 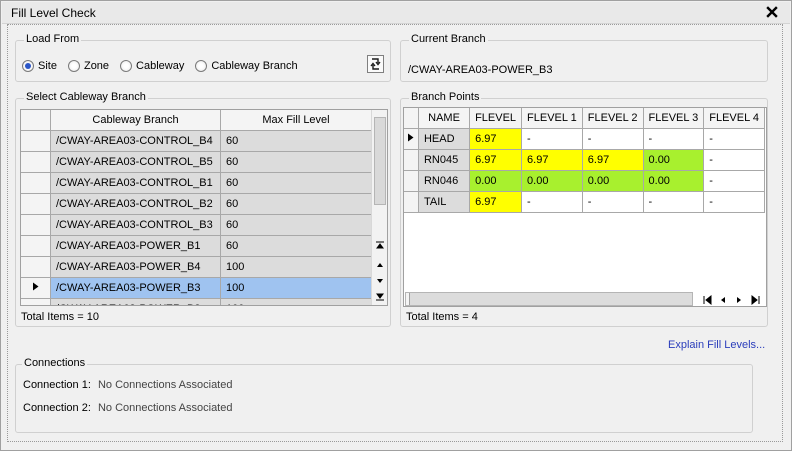 What do you see at coordinates (756, 300) in the screenshot?
I see `last-record-icon` at bounding box center [756, 300].